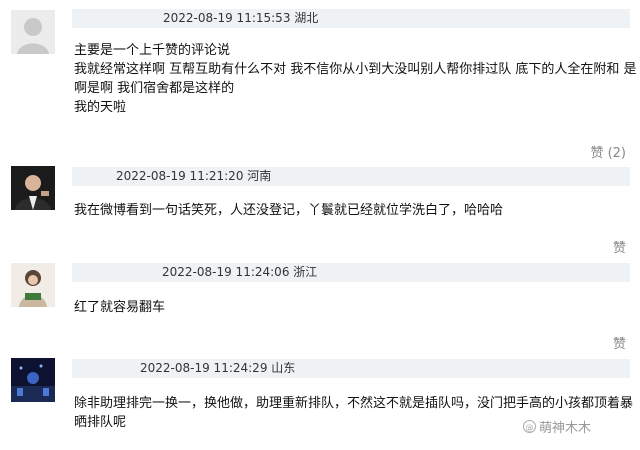 Image resolution: width=640 pixels, height=450 pixels. I want to click on comment-meta-bar: 2022-08-19 11:24:06 浙江, so click(351, 272).